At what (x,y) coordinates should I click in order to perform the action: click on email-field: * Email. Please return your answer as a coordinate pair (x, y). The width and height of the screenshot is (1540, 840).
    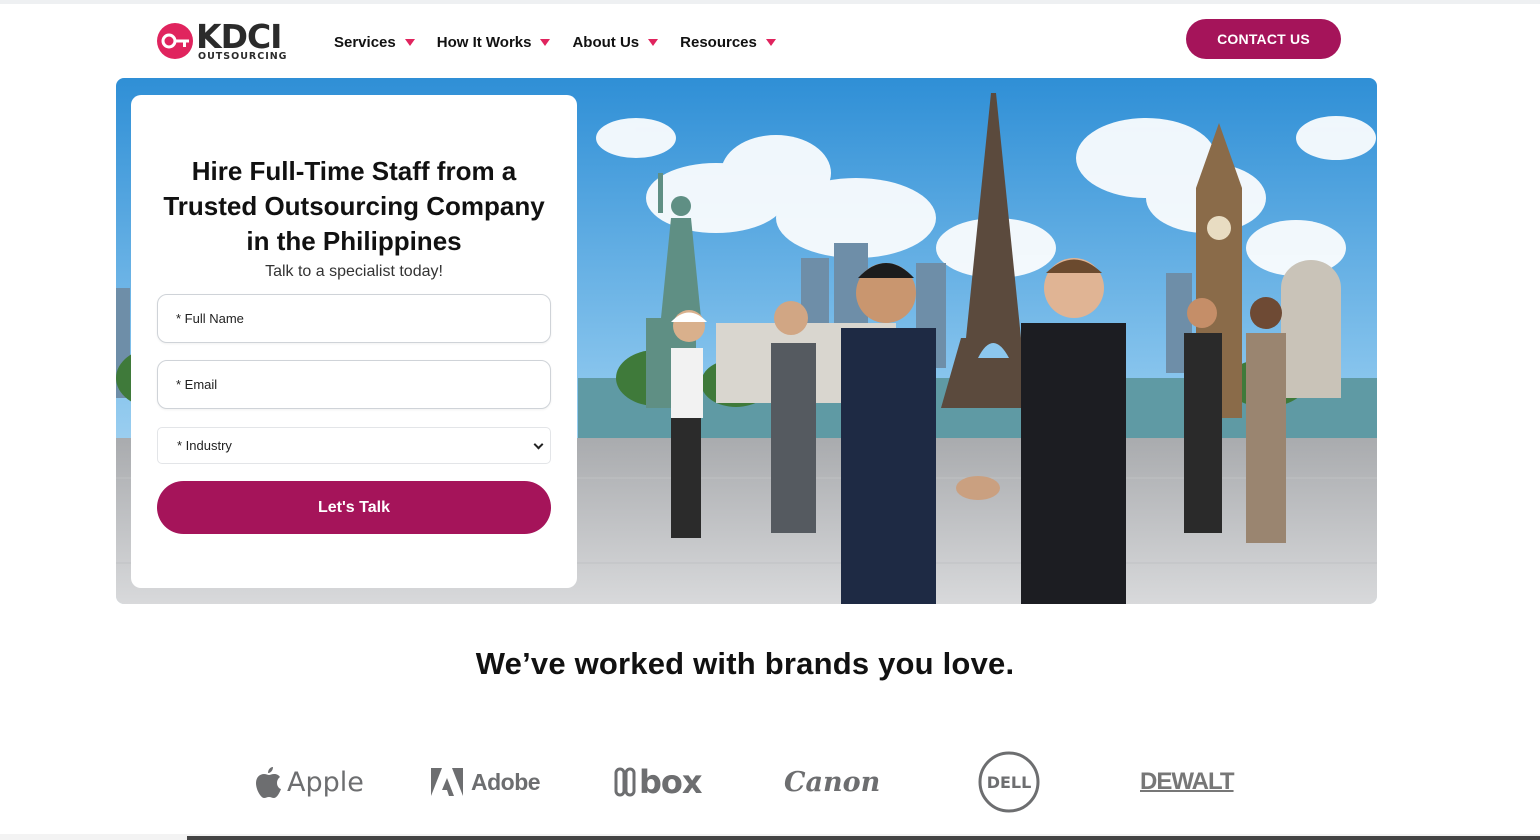
    Looking at the image, I should click on (354, 384).